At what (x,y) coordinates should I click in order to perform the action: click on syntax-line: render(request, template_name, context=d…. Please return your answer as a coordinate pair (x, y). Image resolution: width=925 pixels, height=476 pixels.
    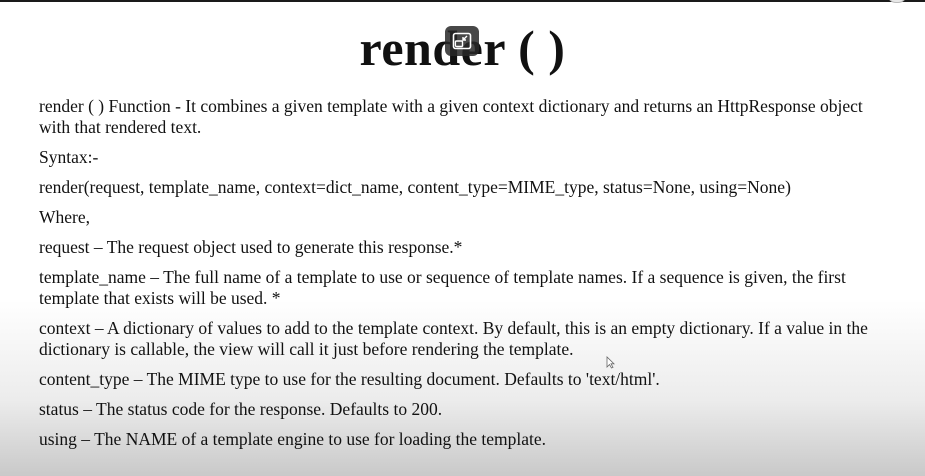
    Looking at the image, I should click on (415, 187).